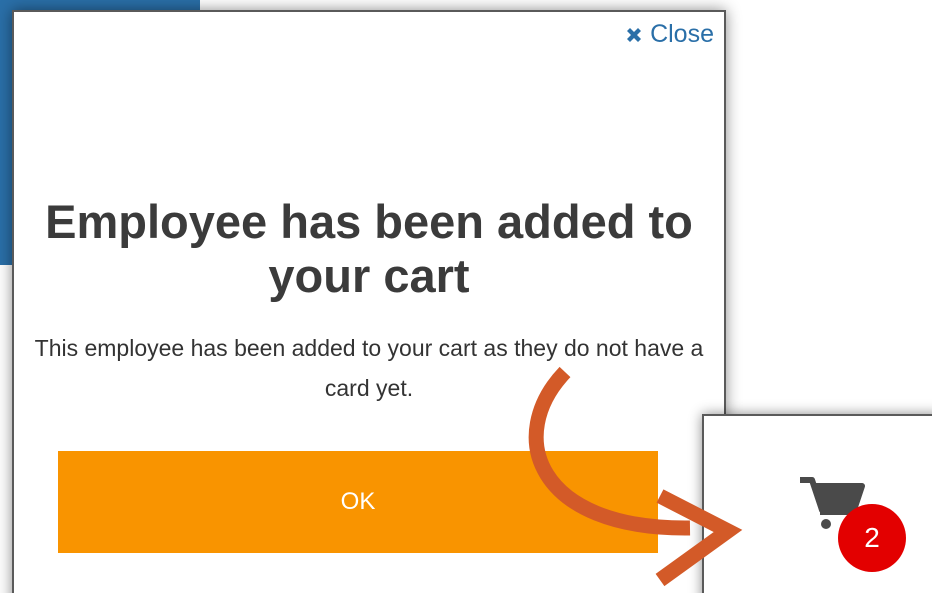 Image resolution: width=932 pixels, height=593 pixels. Describe the element at coordinates (634, 35) in the screenshot. I see `close-icon` at that location.